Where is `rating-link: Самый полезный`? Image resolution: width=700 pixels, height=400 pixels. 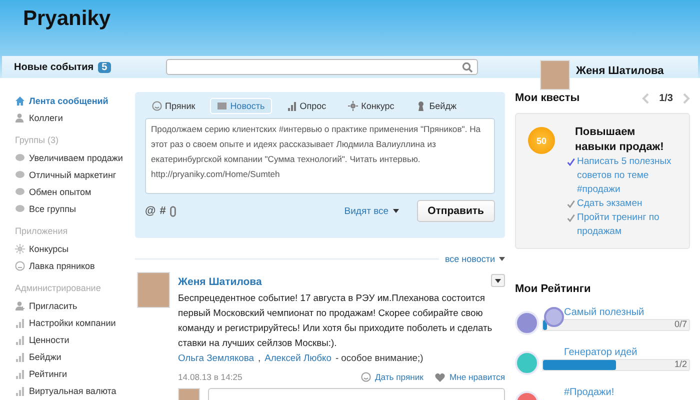 rating-link: Самый полезный is located at coordinates (616, 312).